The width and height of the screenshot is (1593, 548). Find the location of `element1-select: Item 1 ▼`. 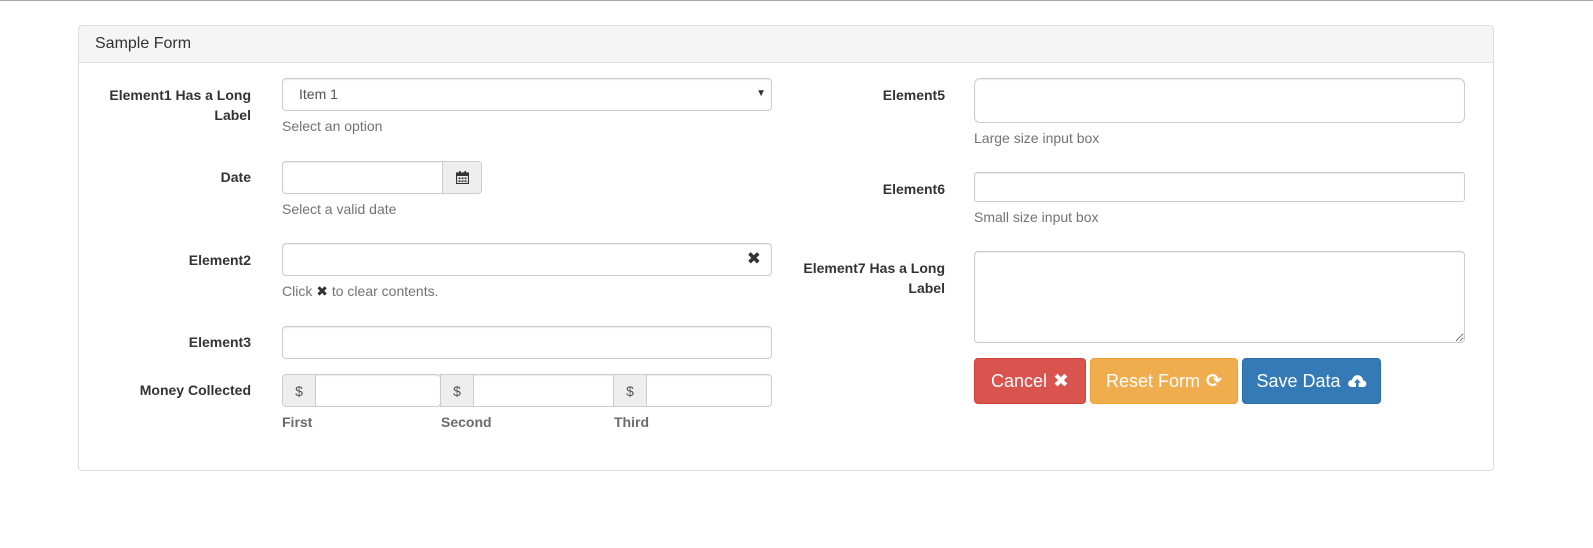

element1-select: Item 1 ▼ is located at coordinates (527, 94).